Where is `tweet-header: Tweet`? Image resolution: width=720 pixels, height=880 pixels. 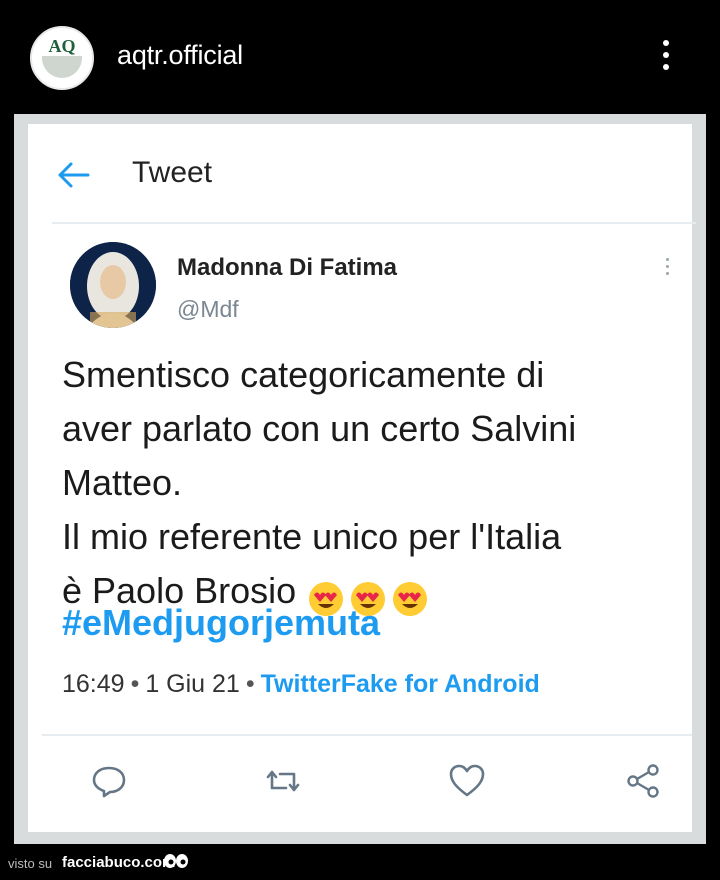 tweet-header: Tweet is located at coordinates (360, 173).